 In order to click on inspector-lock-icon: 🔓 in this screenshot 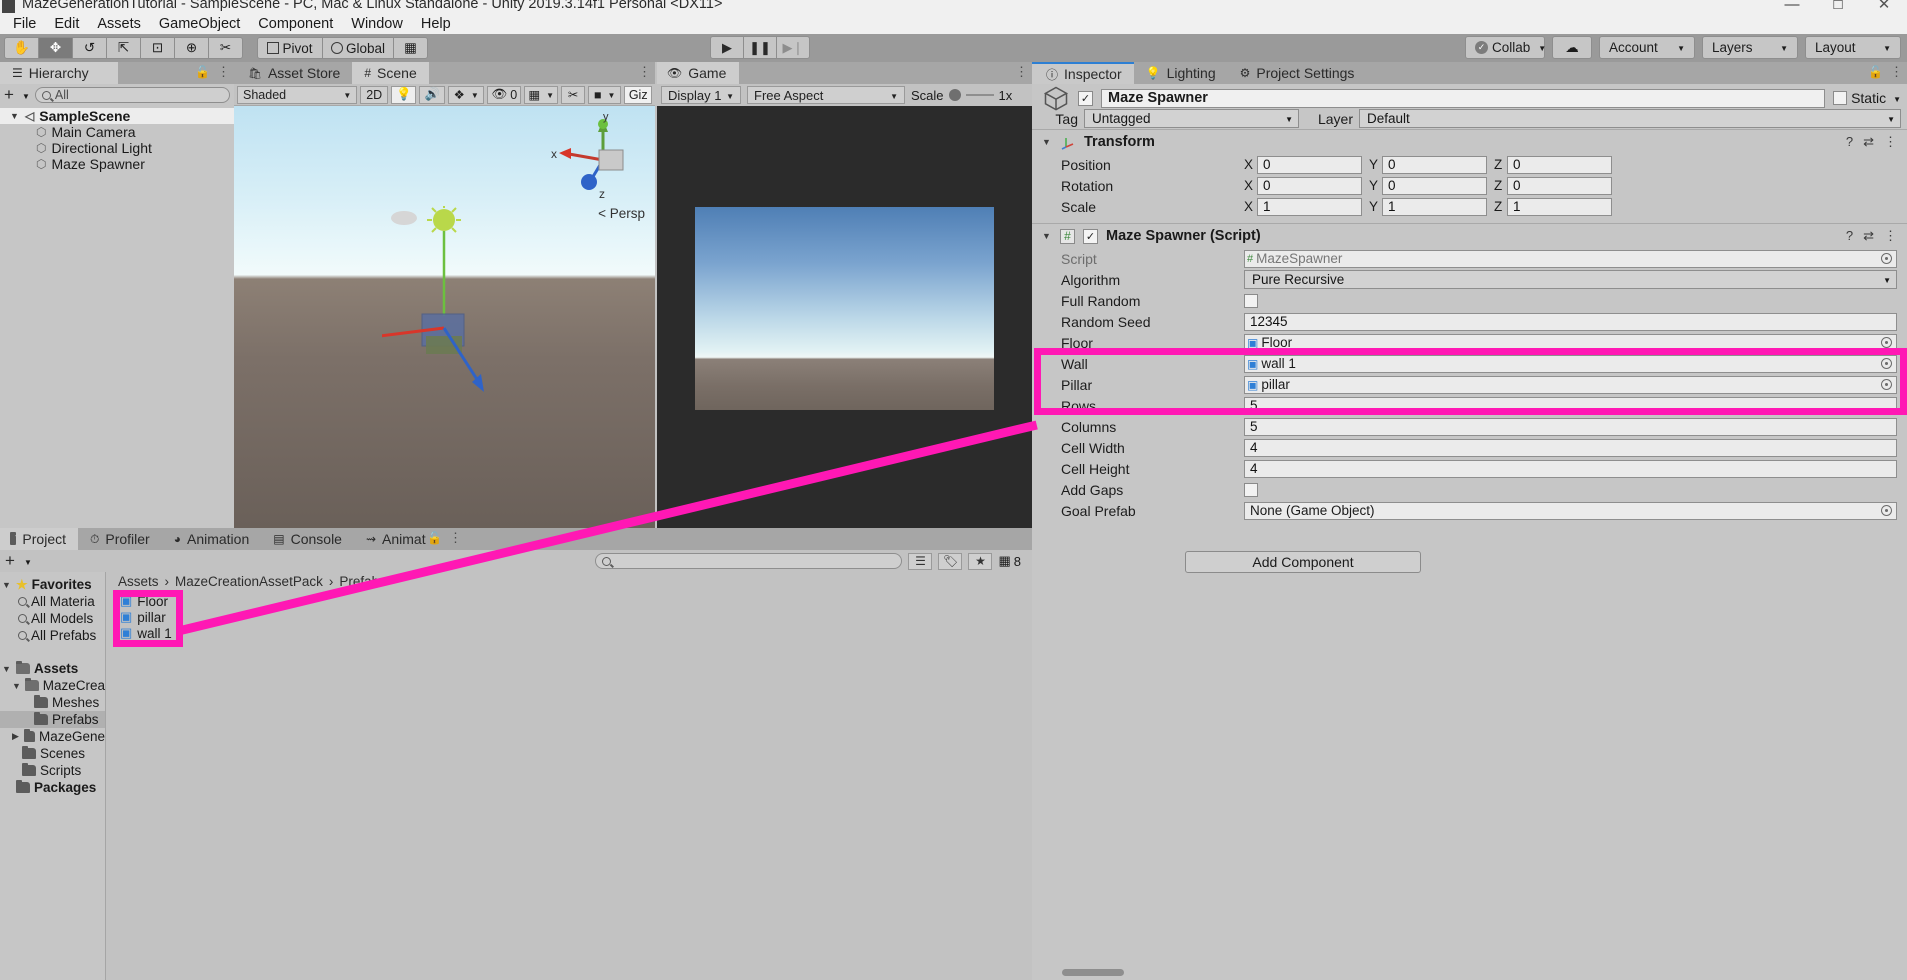, I will do `click(1875, 72)`.